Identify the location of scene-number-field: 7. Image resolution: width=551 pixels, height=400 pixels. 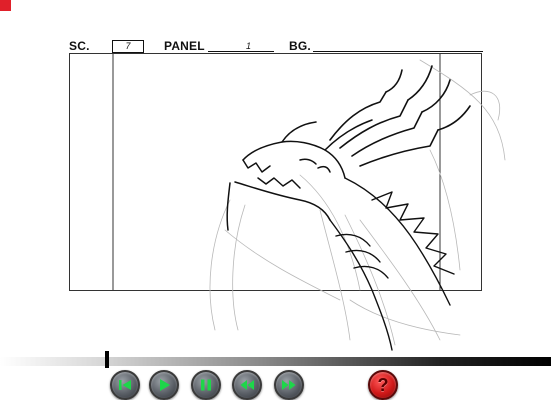
(128, 46).